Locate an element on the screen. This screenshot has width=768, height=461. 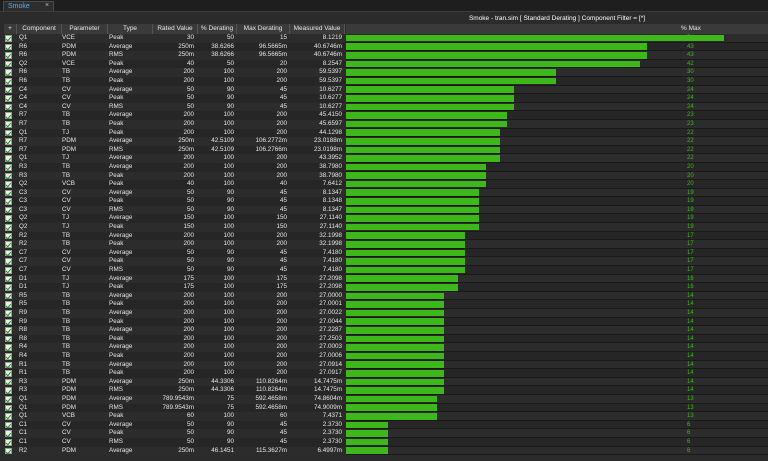
table-row: C7 CV Average 50 90 45 7.4180 is located at coordinates (174, 253).